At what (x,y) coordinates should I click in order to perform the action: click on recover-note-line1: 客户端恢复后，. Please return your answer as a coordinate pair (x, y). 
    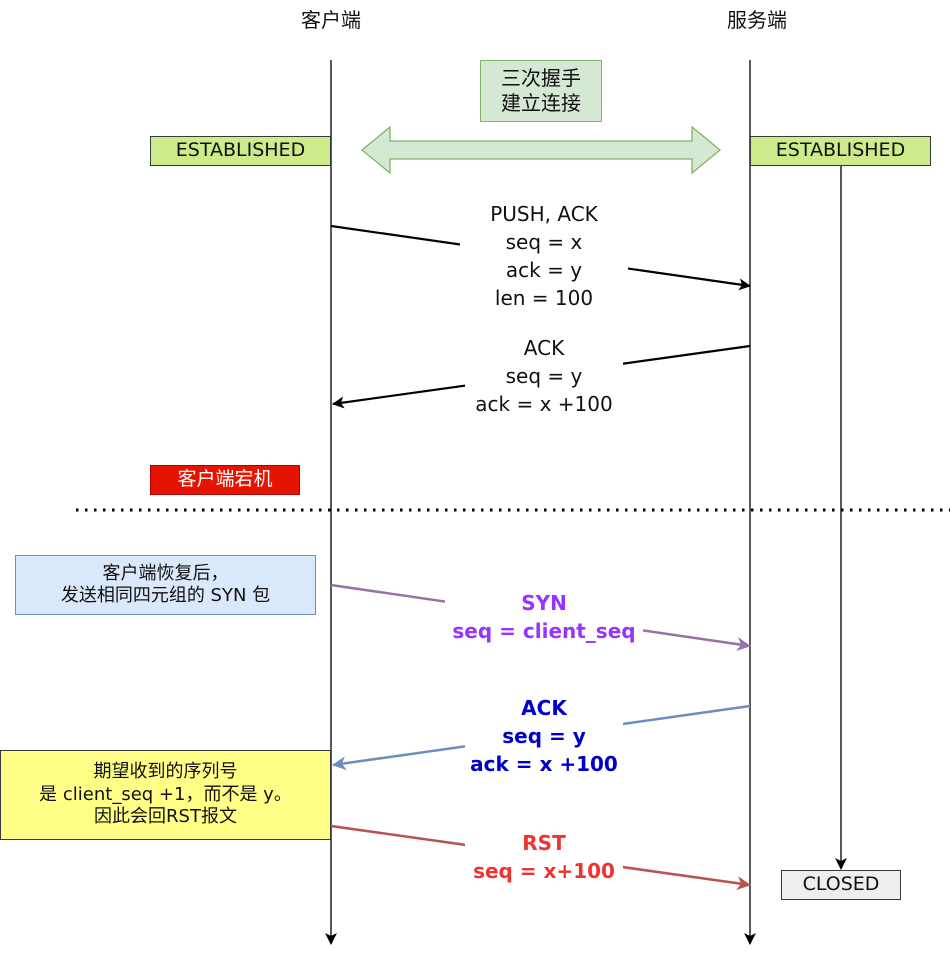
    Looking at the image, I should click on (165, 573).